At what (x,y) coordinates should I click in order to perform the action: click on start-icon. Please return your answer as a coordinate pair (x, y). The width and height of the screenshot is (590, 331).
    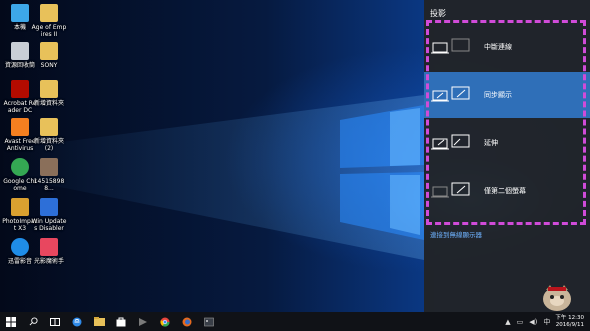
    Looking at the image, I should click on (11, 321).